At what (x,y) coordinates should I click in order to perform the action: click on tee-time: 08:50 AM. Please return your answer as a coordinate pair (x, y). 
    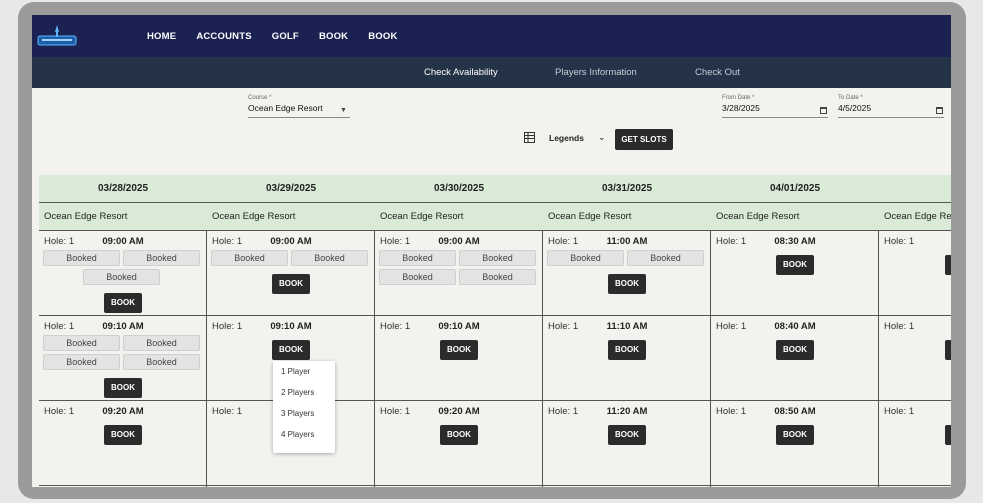
    Looking at the image, I should click on (795, 411).